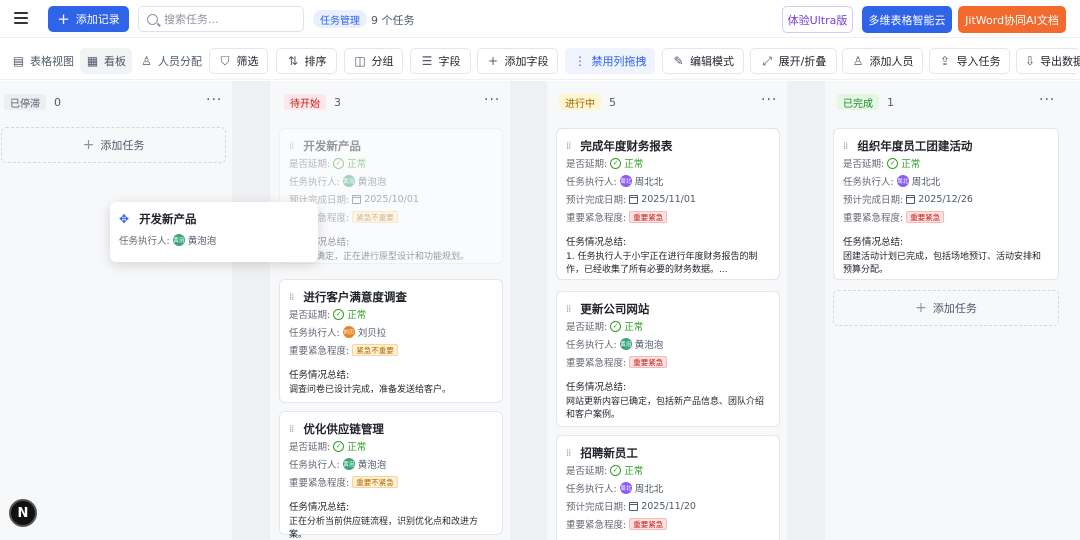  I want to click on tab-table-view: ▤ 表格视图, so click(43, 61).